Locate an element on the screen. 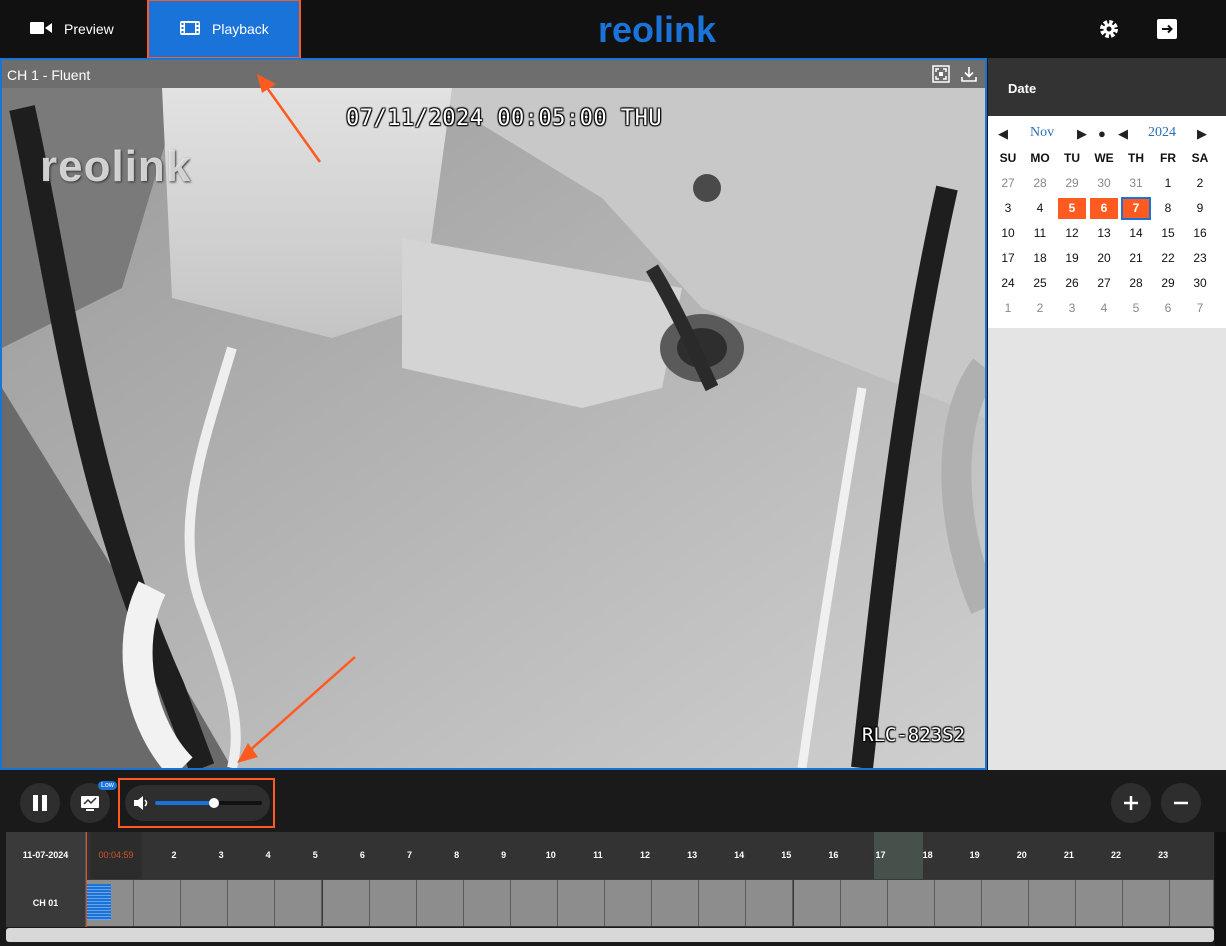 This screenshot has width=1226, height=946. calendar-day: 21 is located at coordinates (1136, 258).